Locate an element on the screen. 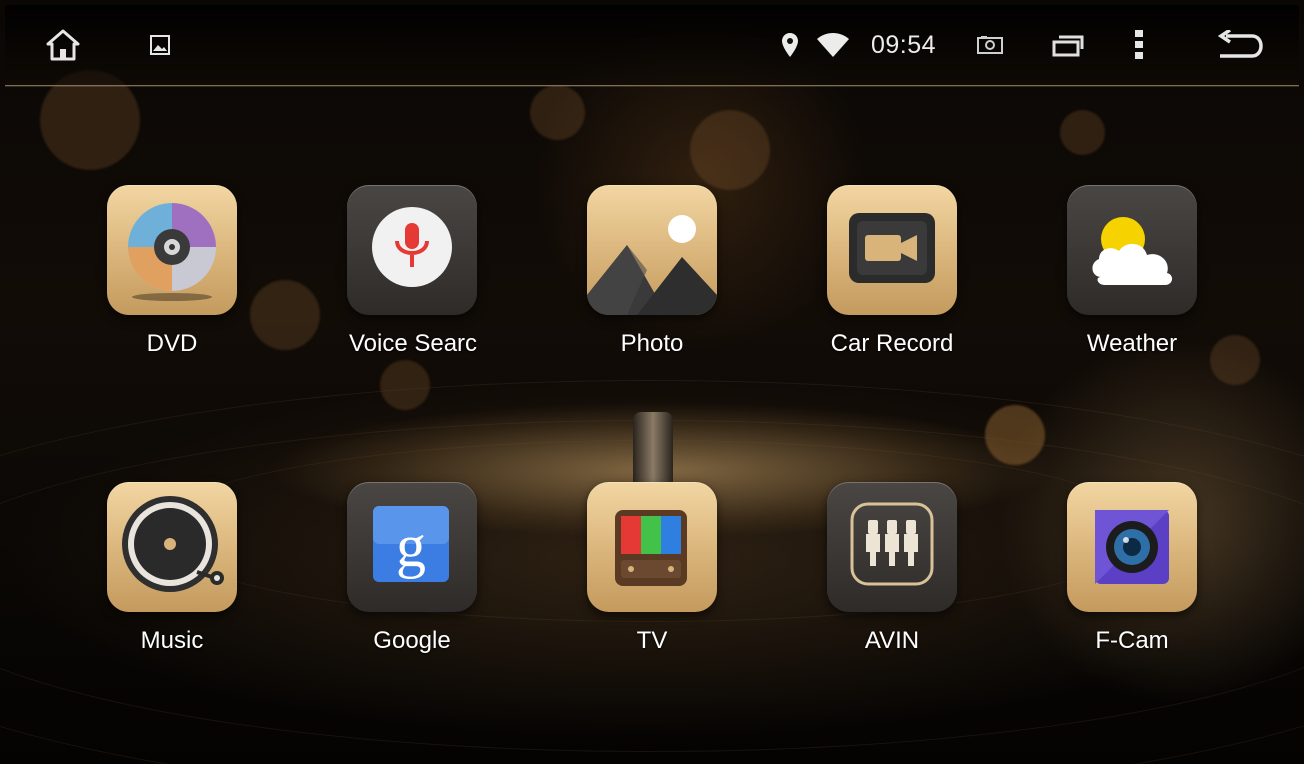 This screenshot has width=1304, height=764. photo-mountain-icon is located at coordinates (652, 250).